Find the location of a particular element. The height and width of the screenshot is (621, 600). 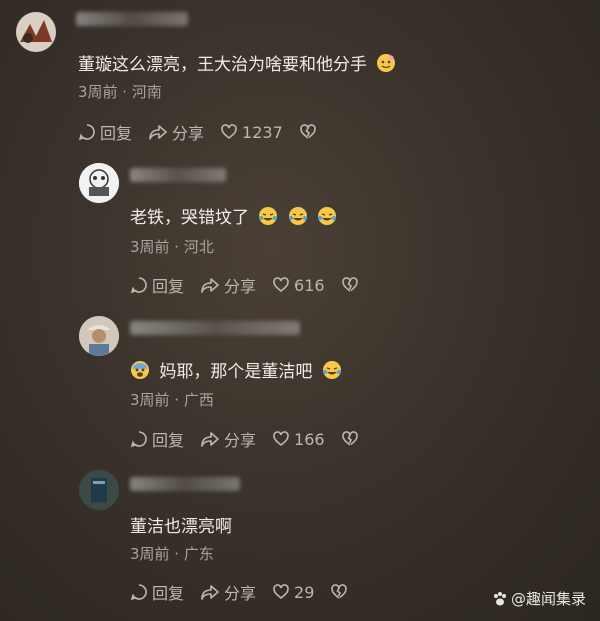

like-count: 29 is located at coordinates (304, 592).